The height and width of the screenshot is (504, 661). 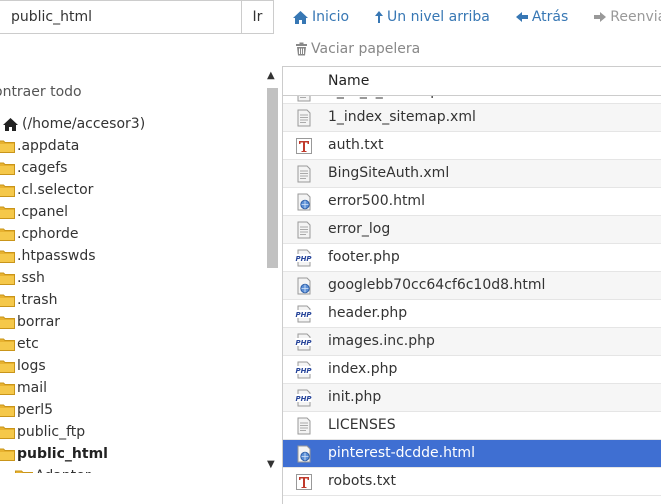 What do you see at coordinates (131, 256) in the screenshot?
I see `tree-item: .htpasswds` at bounding box center [131, 256].